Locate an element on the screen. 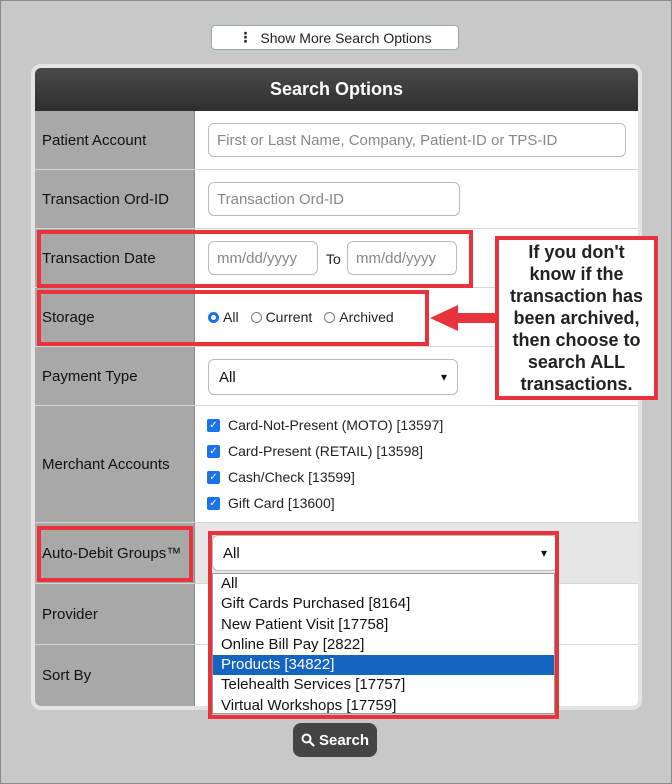  merchant-checkbox-moto: ✓ Card-Not-Present (MOTO) [13597] is located at coordinates (325, 425).